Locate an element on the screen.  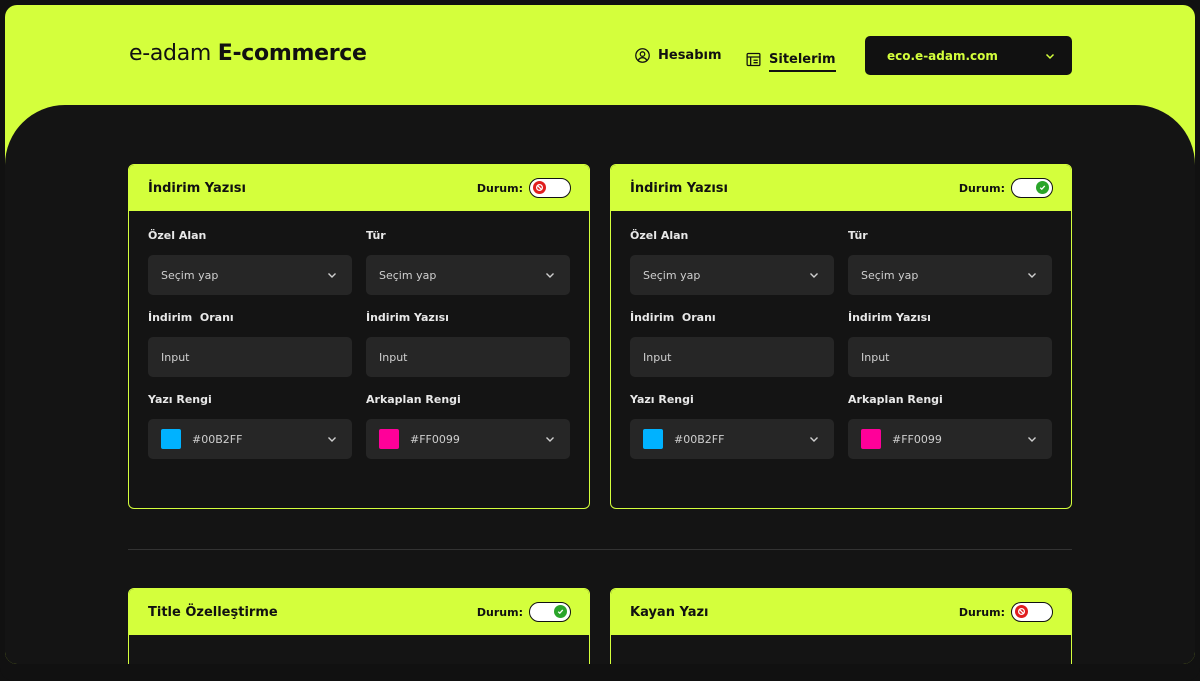
logo: e-adam E-commerce is located at coordinates (248, 53).